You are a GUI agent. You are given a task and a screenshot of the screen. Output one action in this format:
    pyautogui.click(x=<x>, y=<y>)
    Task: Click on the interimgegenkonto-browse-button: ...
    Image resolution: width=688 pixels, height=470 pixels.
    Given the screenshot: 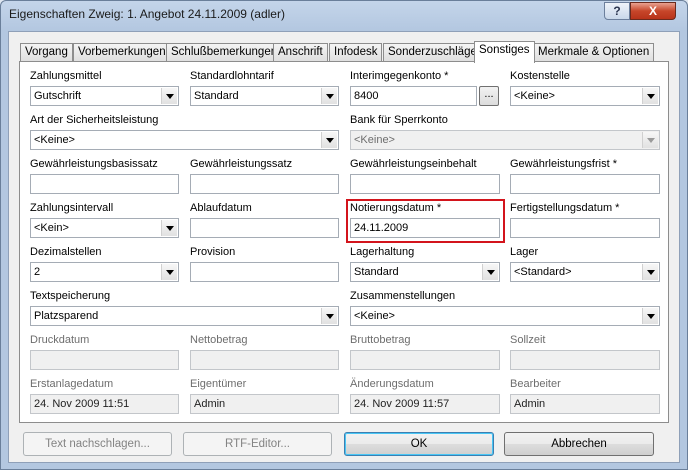 What is the action you would take?
    pyautogui.click(x=489, y=96)
    